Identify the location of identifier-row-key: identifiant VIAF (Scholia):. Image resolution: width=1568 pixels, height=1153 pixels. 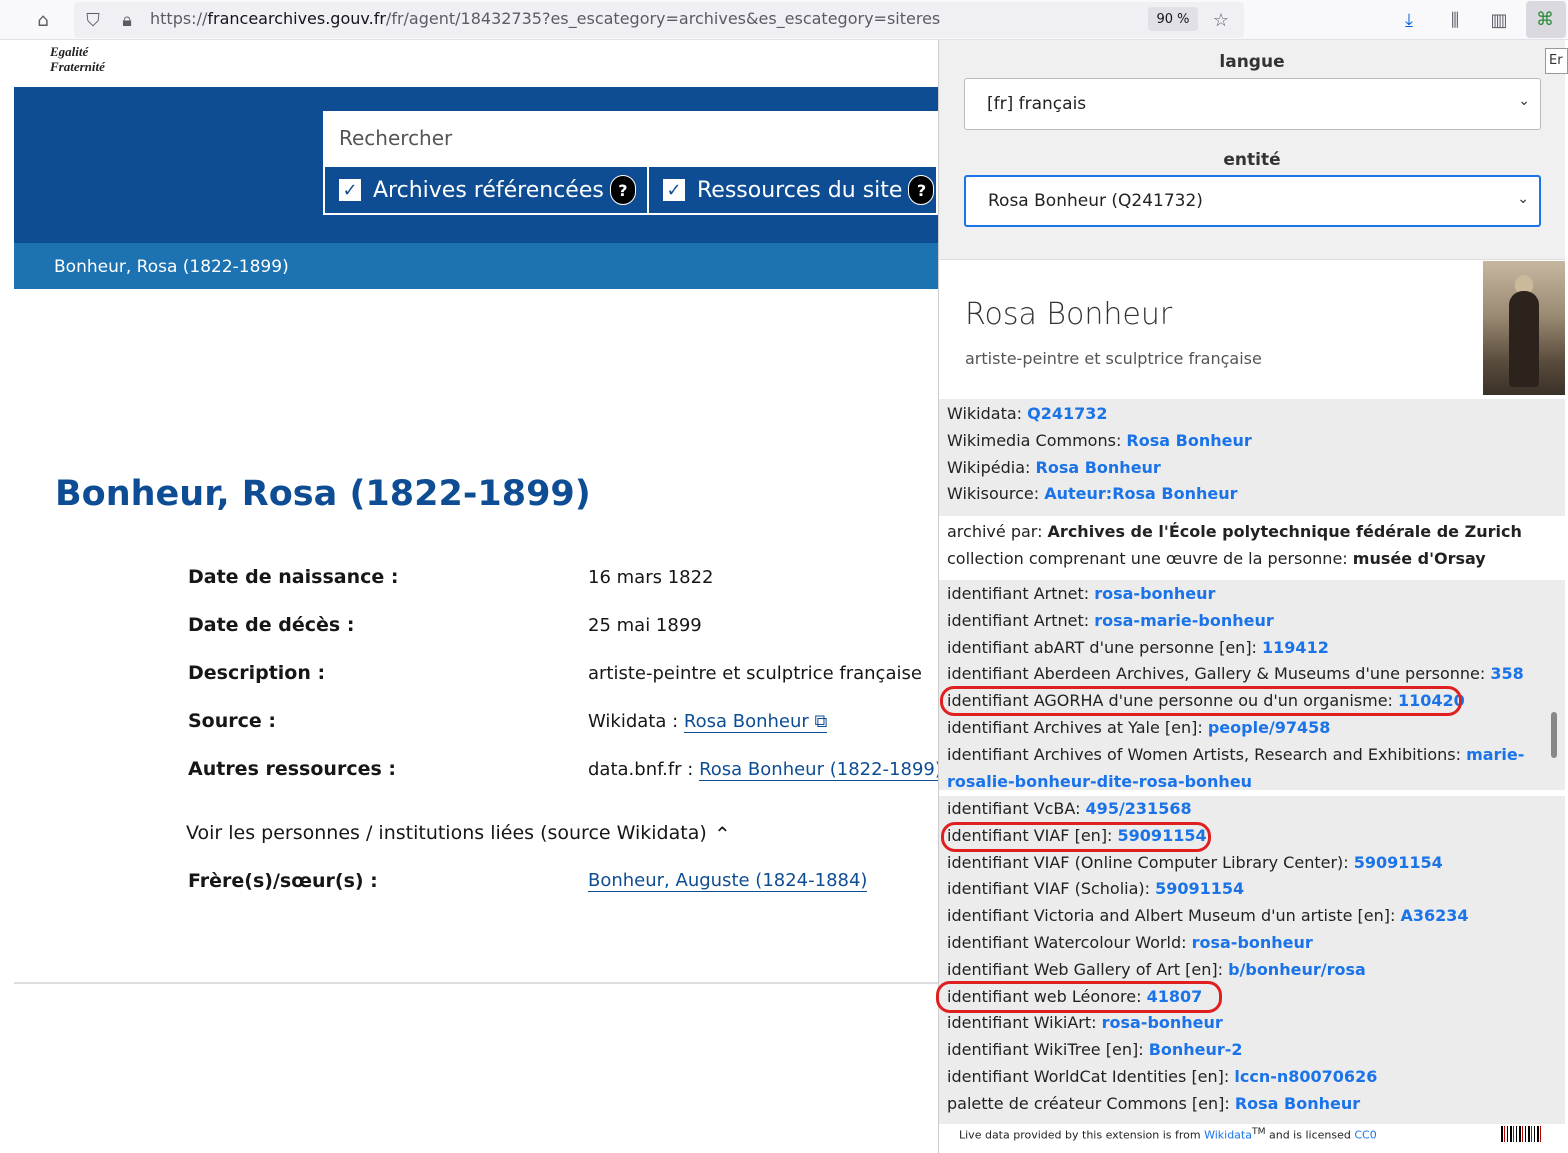
(1051, 889).